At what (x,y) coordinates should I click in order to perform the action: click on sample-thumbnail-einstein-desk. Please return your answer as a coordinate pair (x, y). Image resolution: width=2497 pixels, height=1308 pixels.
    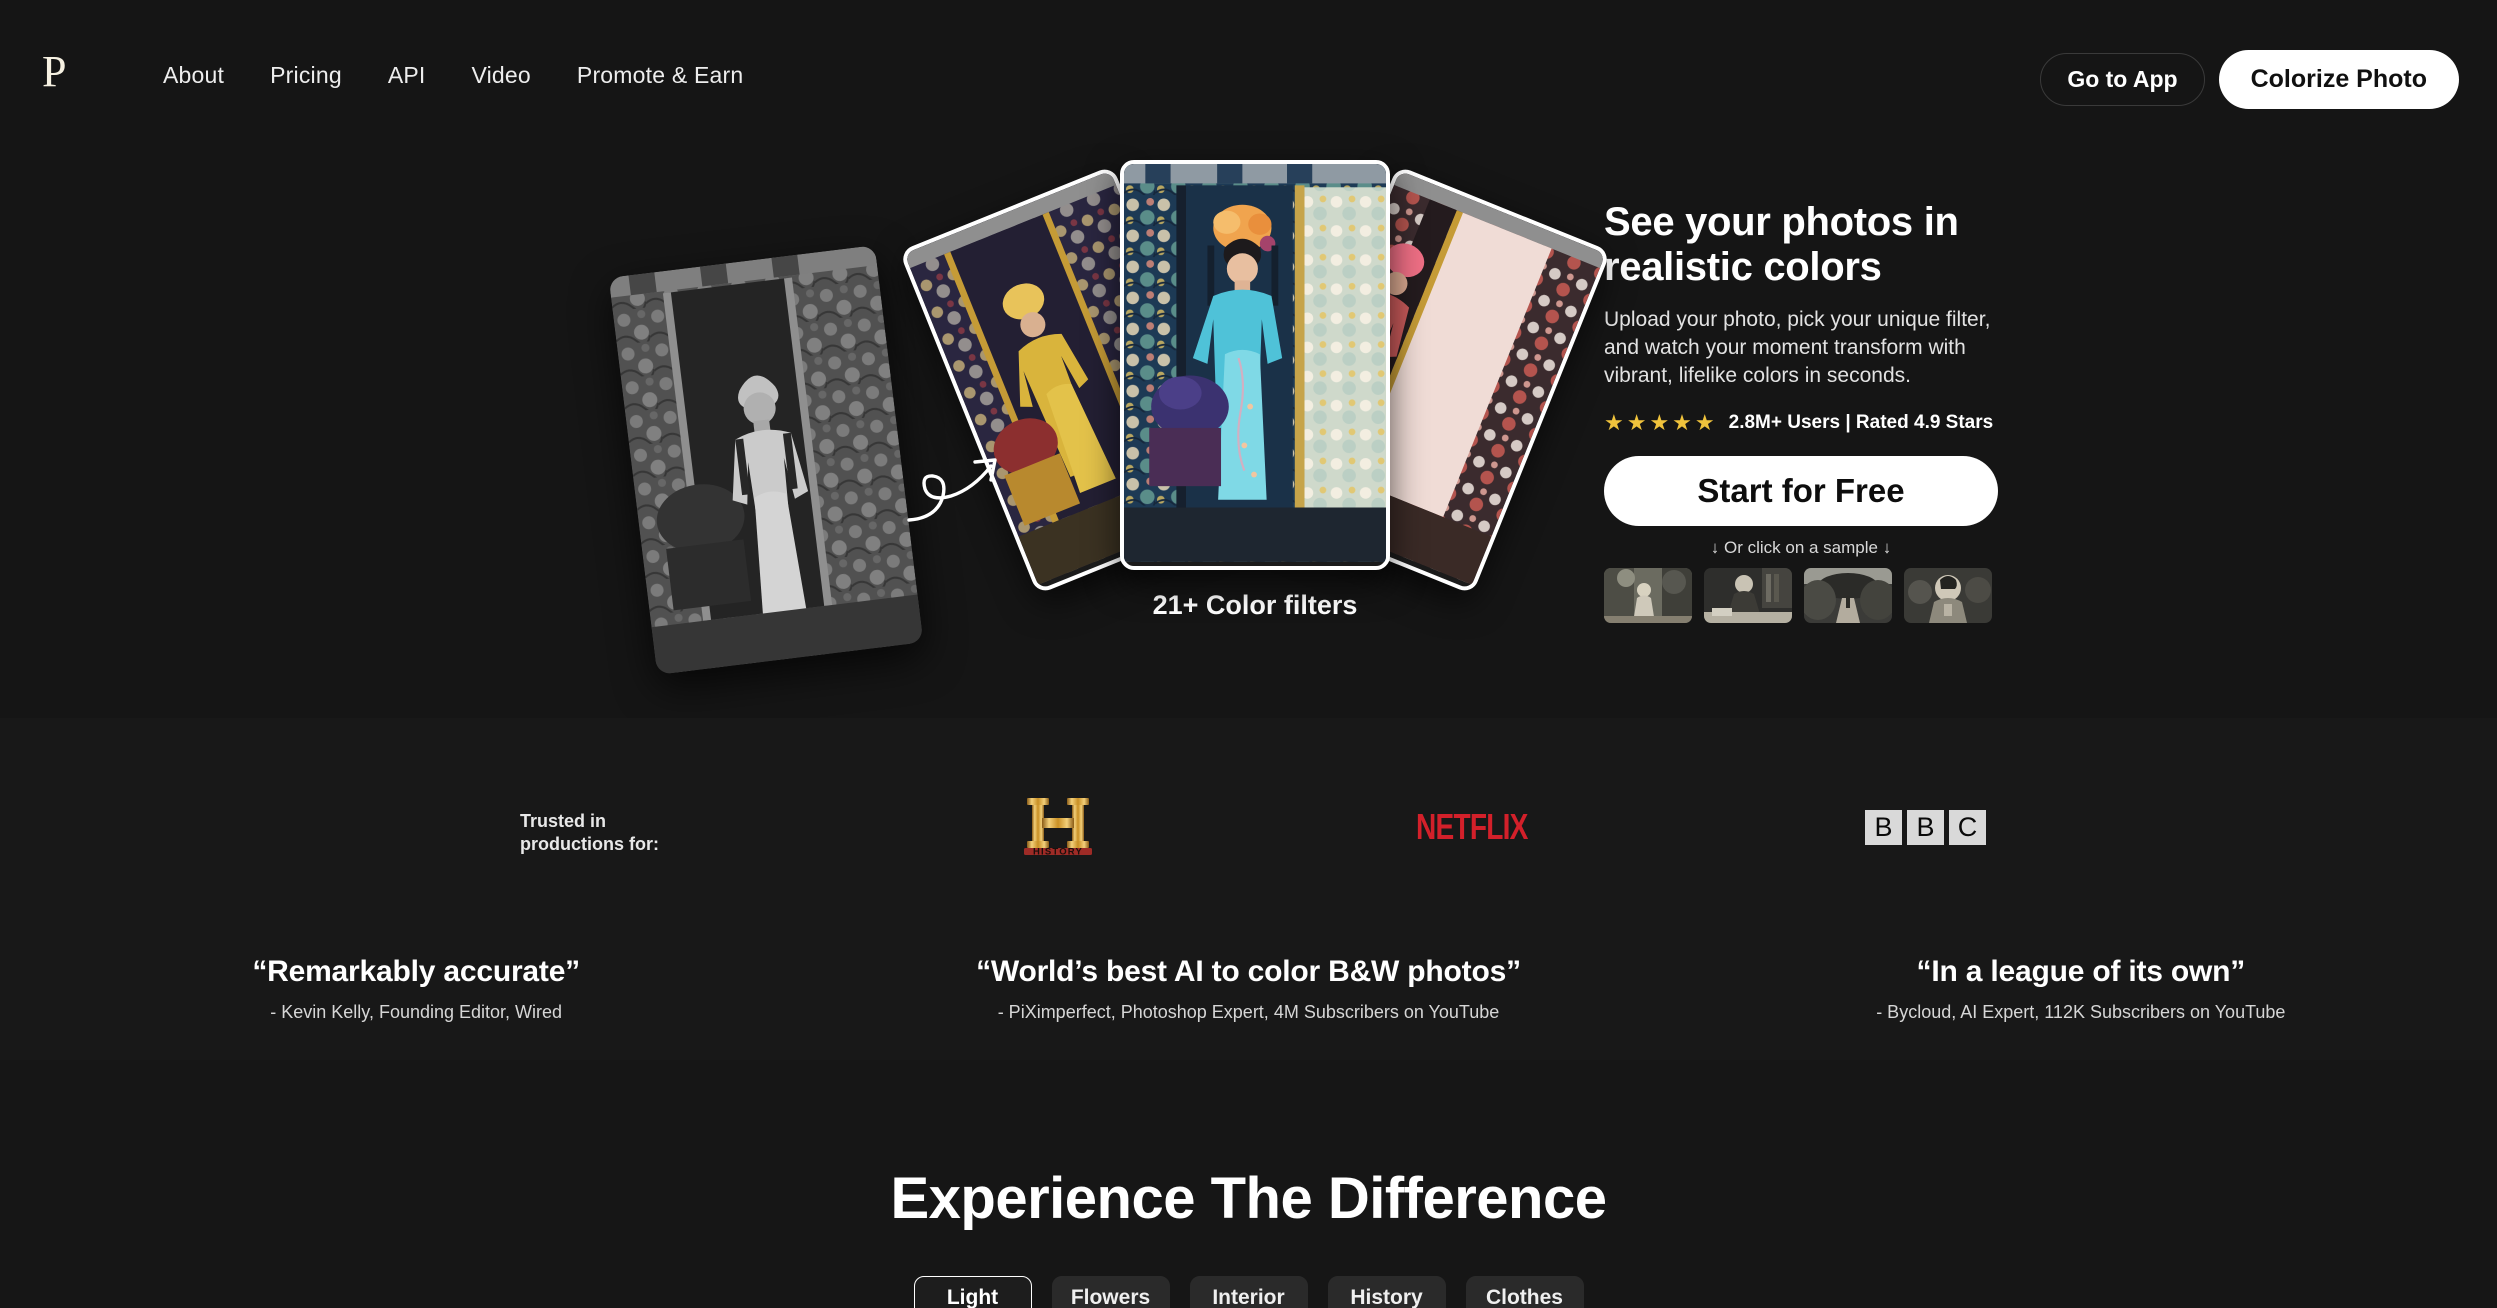
    Looking at the image, I should click on (1748, 596).